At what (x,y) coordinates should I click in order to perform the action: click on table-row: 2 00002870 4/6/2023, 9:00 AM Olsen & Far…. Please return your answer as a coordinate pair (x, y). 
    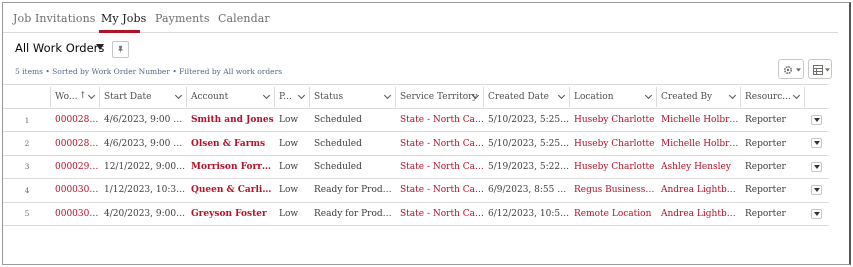
    Looking at the image, I should click on (416, 143).